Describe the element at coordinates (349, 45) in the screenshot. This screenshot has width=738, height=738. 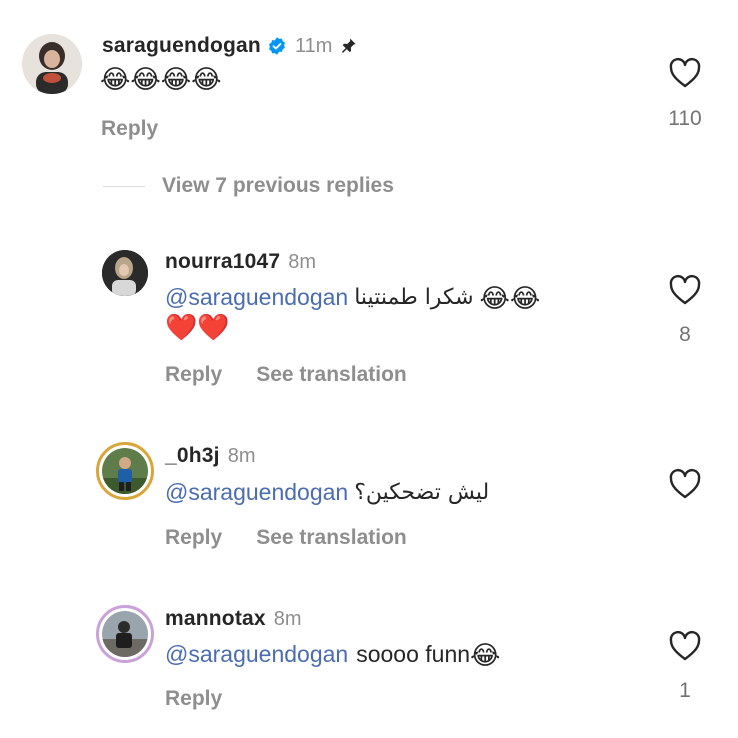
I see `pin-icon` at that location.